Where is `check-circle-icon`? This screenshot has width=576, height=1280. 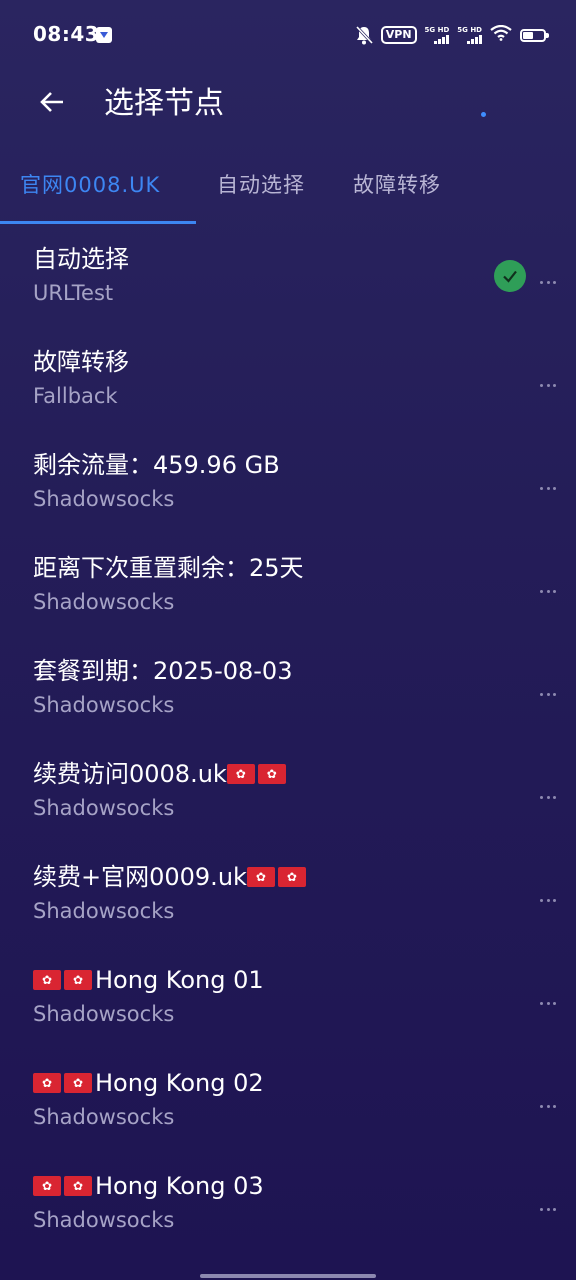
check-circle-icon is located at coordinates (510, 276).